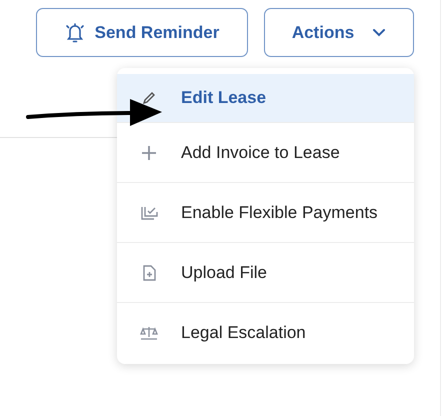 The height and width of the screenshot is (416, 448). I want to click on menu-item: Add Invoice to Lease, so click(265, 152).